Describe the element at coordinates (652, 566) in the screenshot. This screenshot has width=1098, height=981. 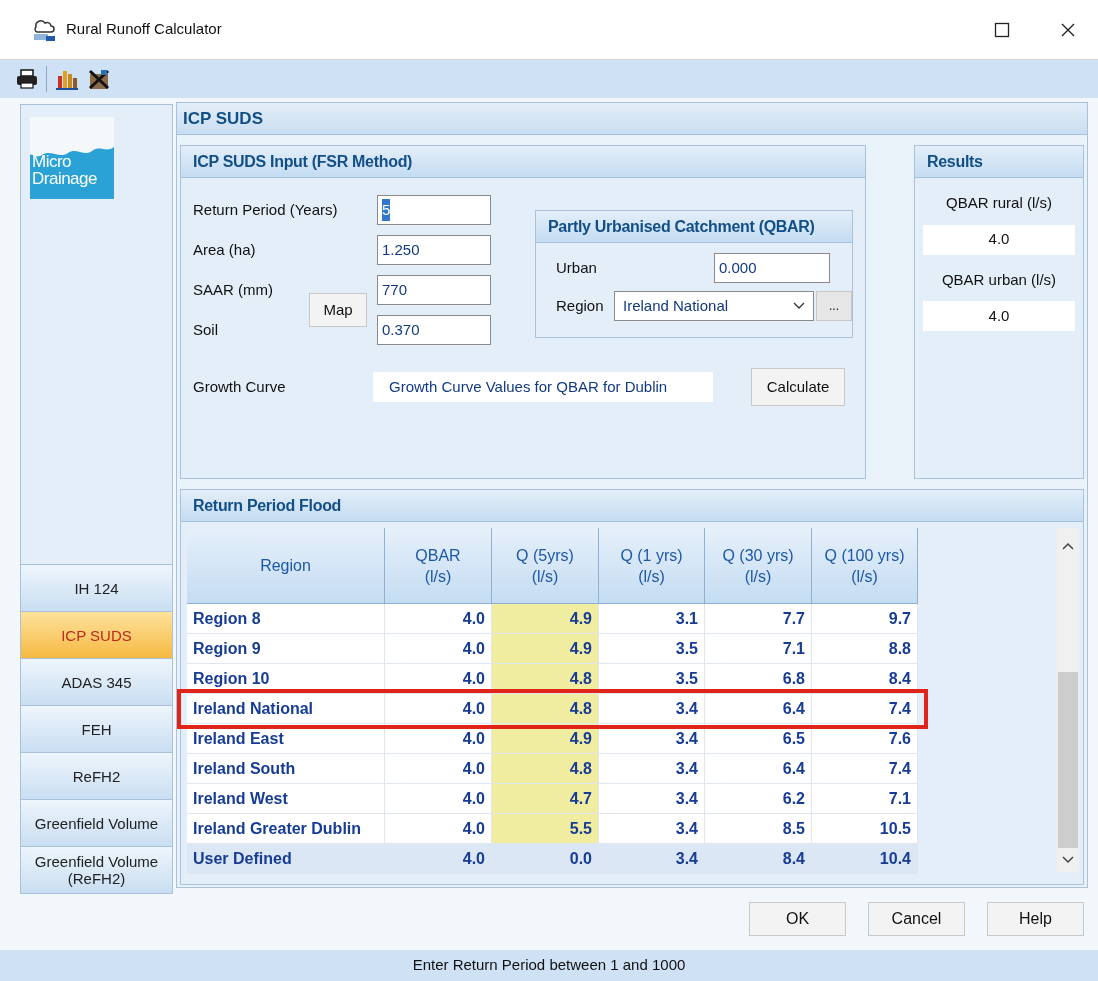
I see `column-header: Q (1 yrs) (l/s)` at that location.